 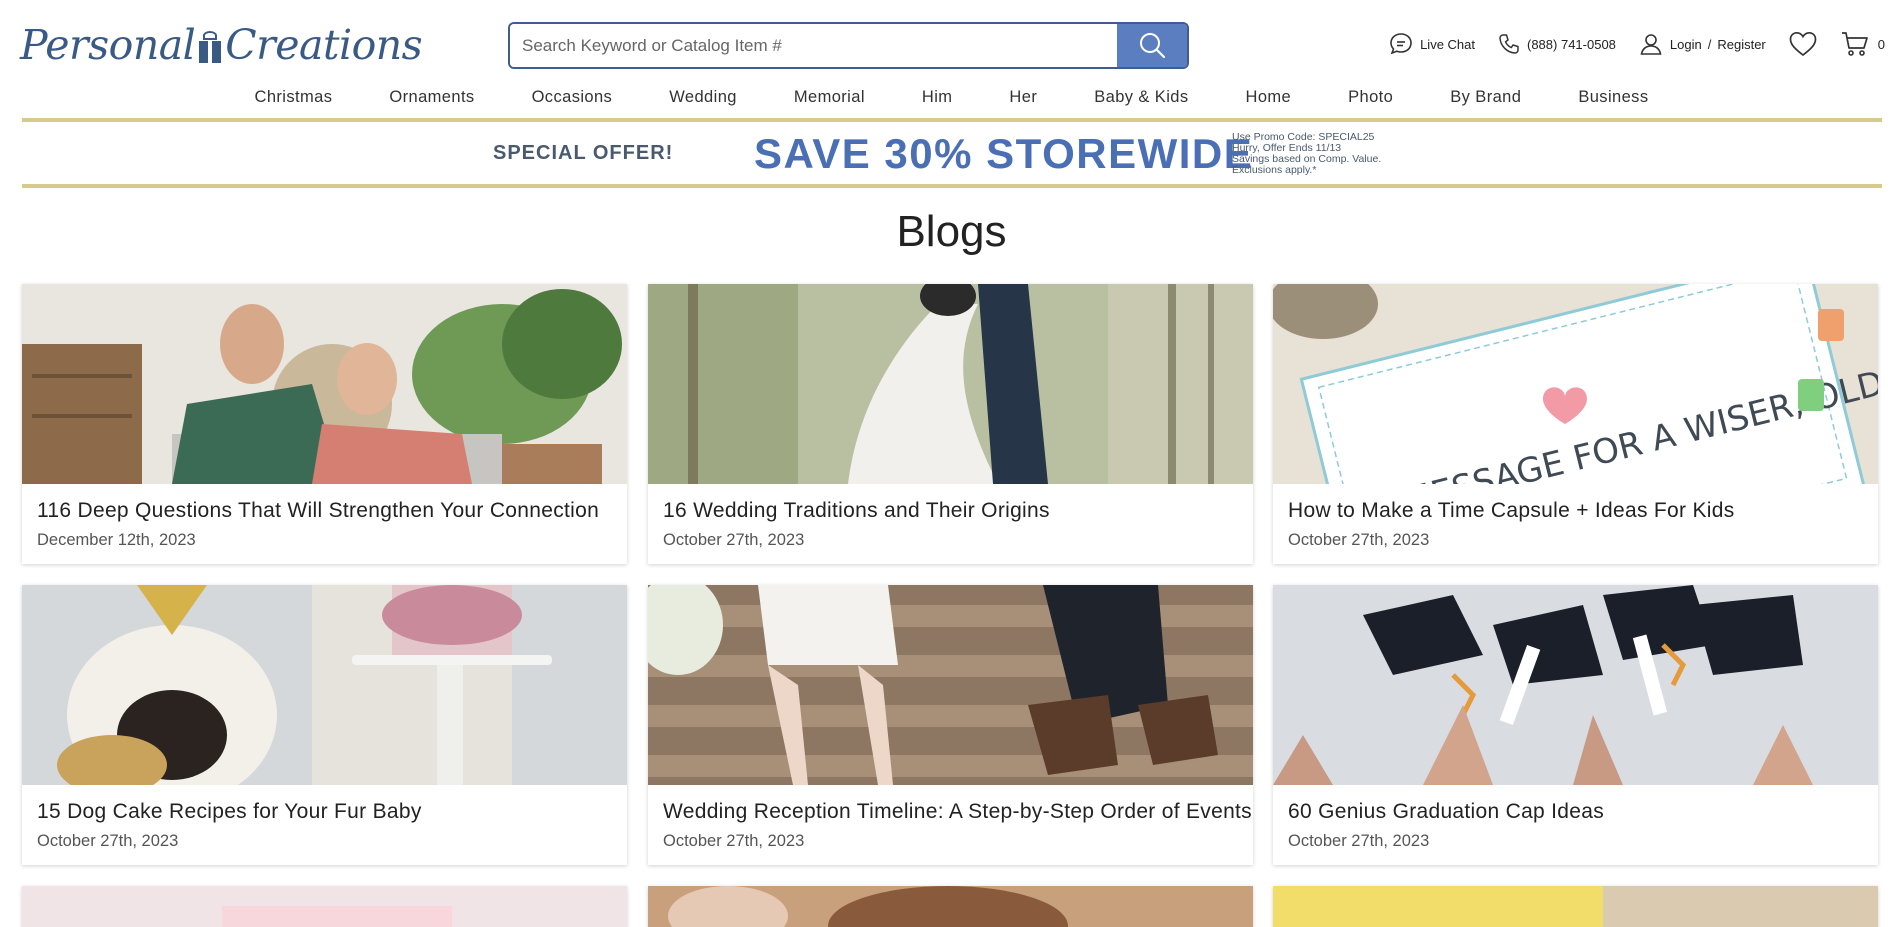 I want to click on search-button, so click(x=1152, y=45).